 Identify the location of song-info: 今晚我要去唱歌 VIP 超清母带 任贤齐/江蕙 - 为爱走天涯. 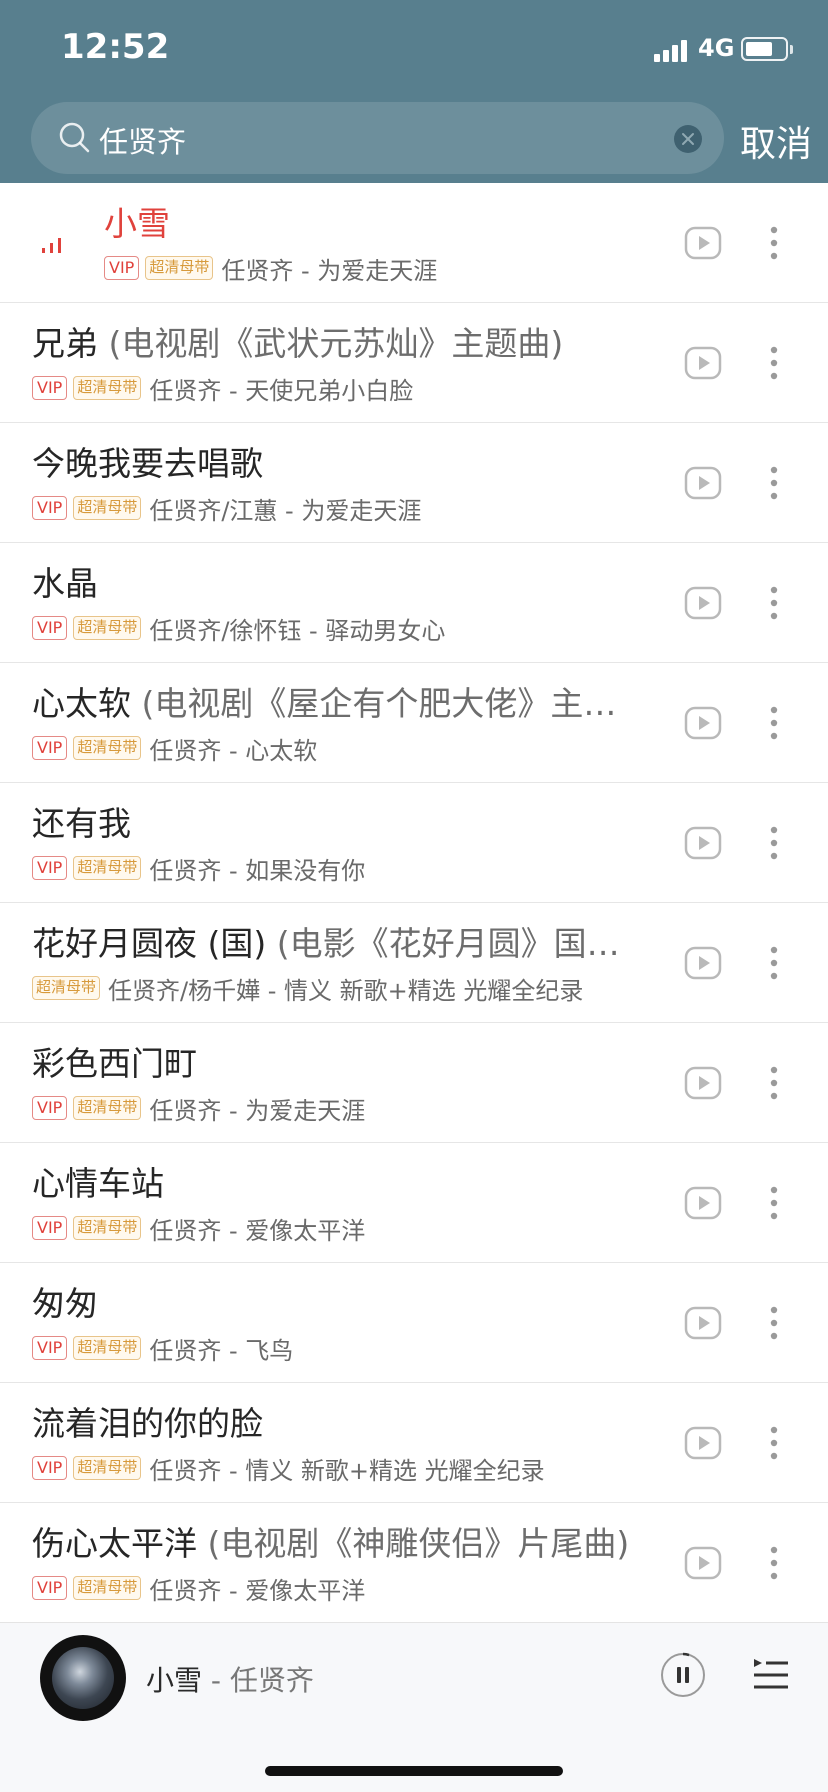
(342, 484).